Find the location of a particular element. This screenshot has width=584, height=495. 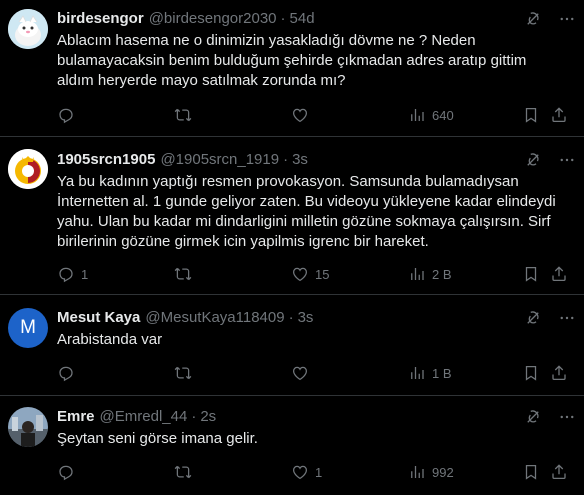

reply-count: 1 is located at coordinates (85, 274).